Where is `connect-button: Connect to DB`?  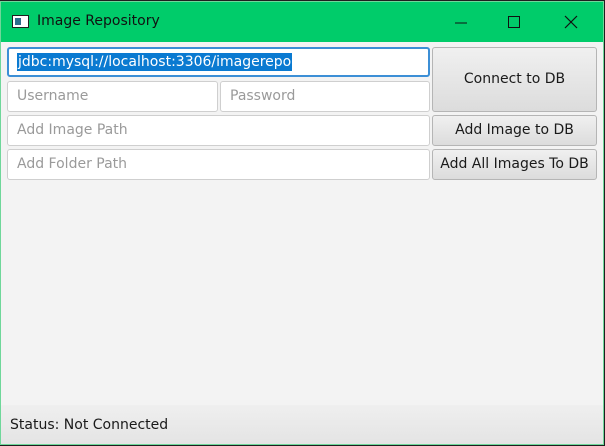
connect-button: Connect to DB is located at coordinates (514, 79).